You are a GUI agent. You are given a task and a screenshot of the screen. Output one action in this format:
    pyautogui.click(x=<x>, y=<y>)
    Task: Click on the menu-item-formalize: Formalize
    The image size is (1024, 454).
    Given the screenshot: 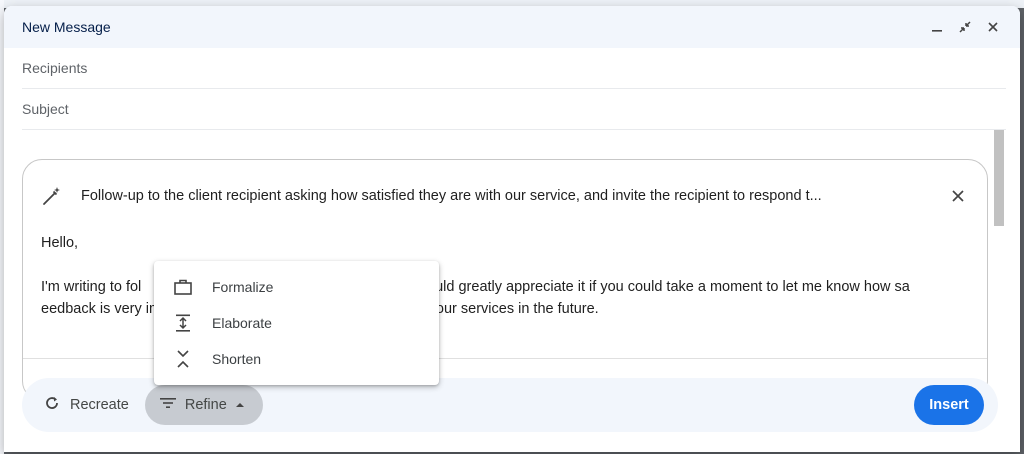 What is the action you would take?
    pyautogui.click(x=296, y=287)
    